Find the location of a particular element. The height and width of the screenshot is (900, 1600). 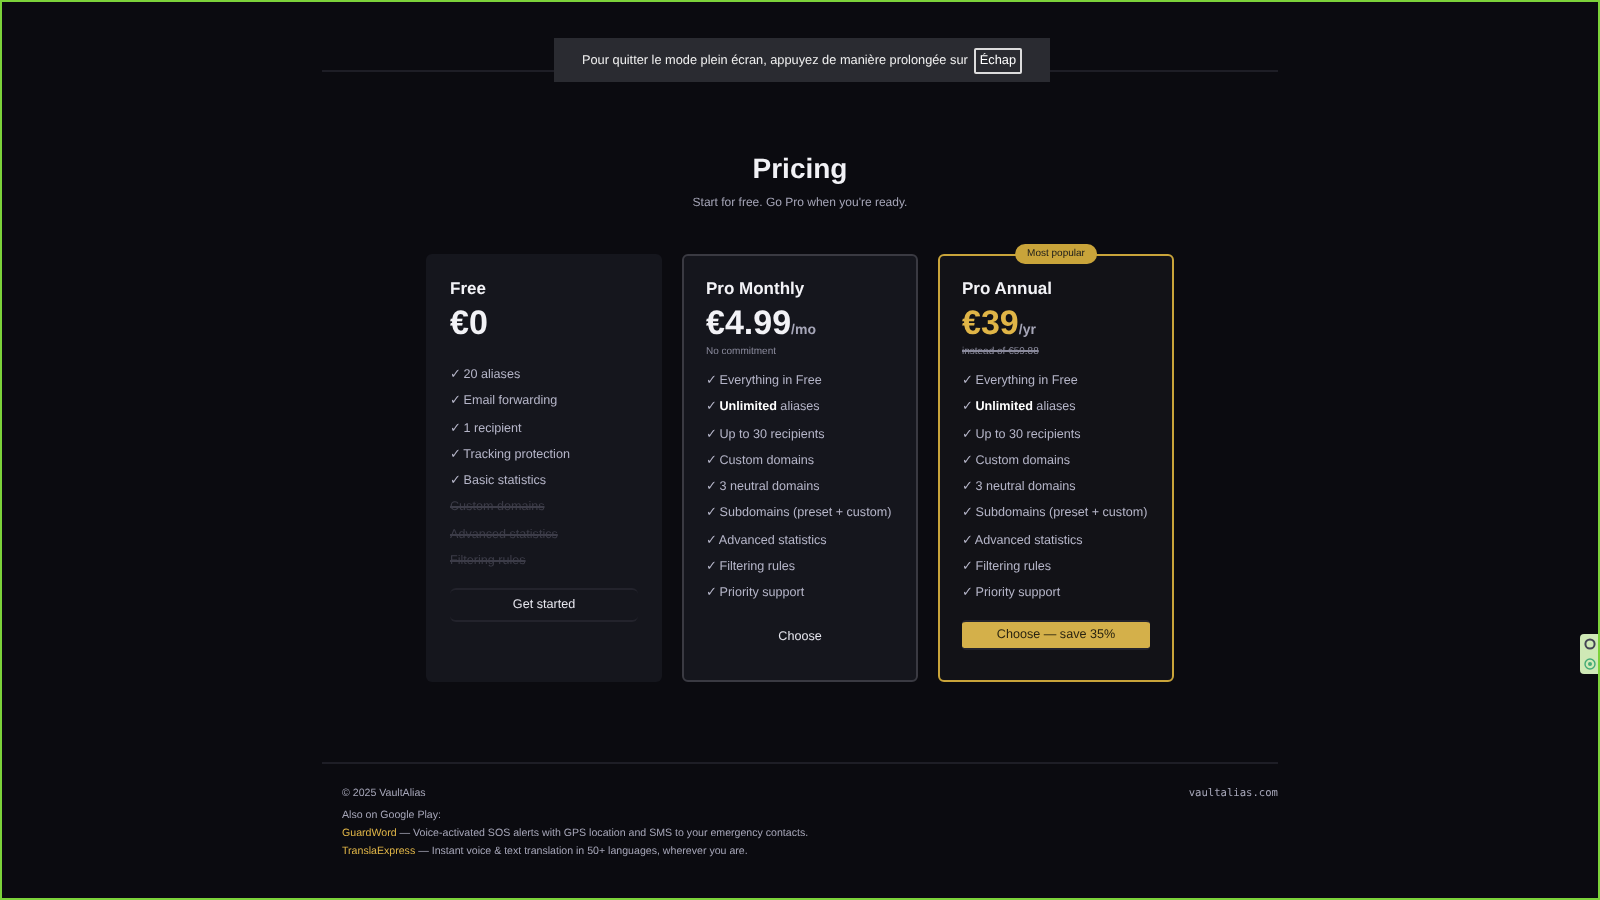

plan-price: €4.99 is located at coordinates (749, 324).